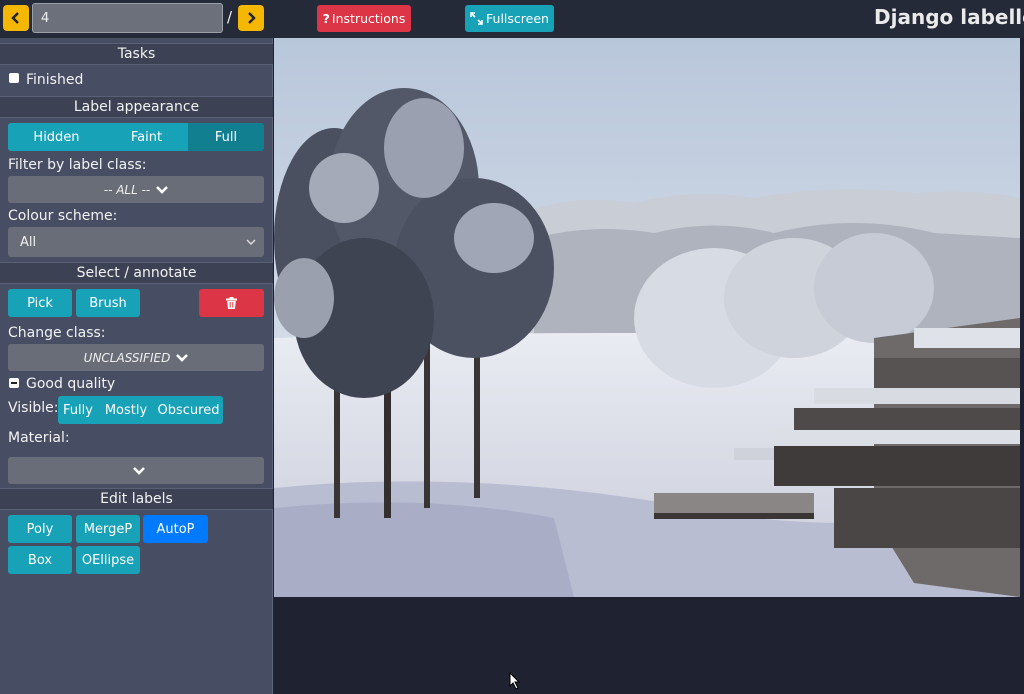 This screenshot has width=1024, height=694. What do you see at coordinates (188, 410) in the screenshot?
I see `visible-obscured-button: Obscured` at bounding box center [188, 410].